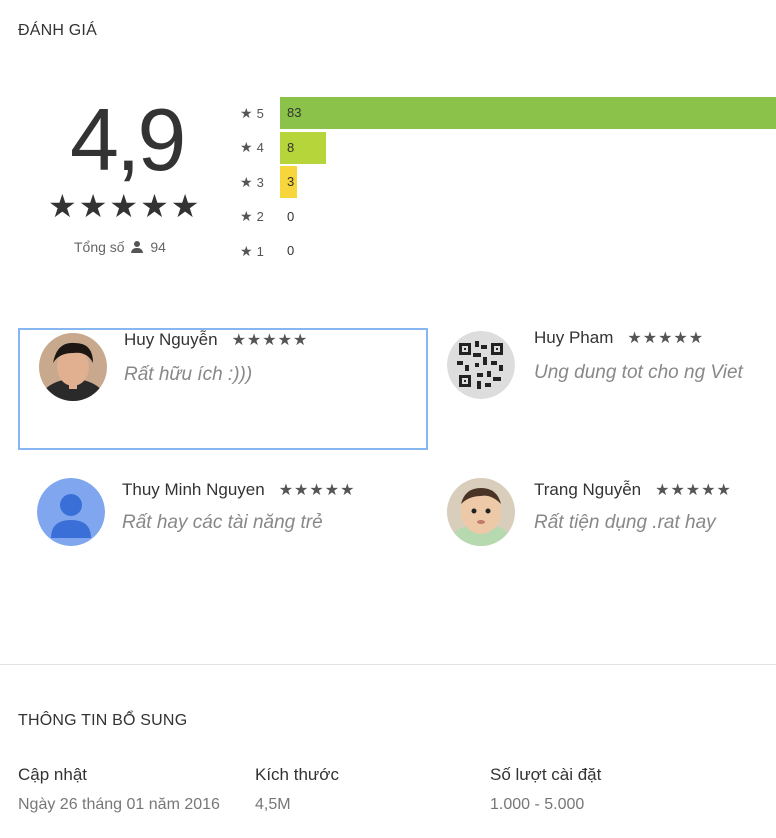 The height and width of the screenshot is (838, 776). I want to click on histogram-row: ★ 4 8, so click(508, 149).